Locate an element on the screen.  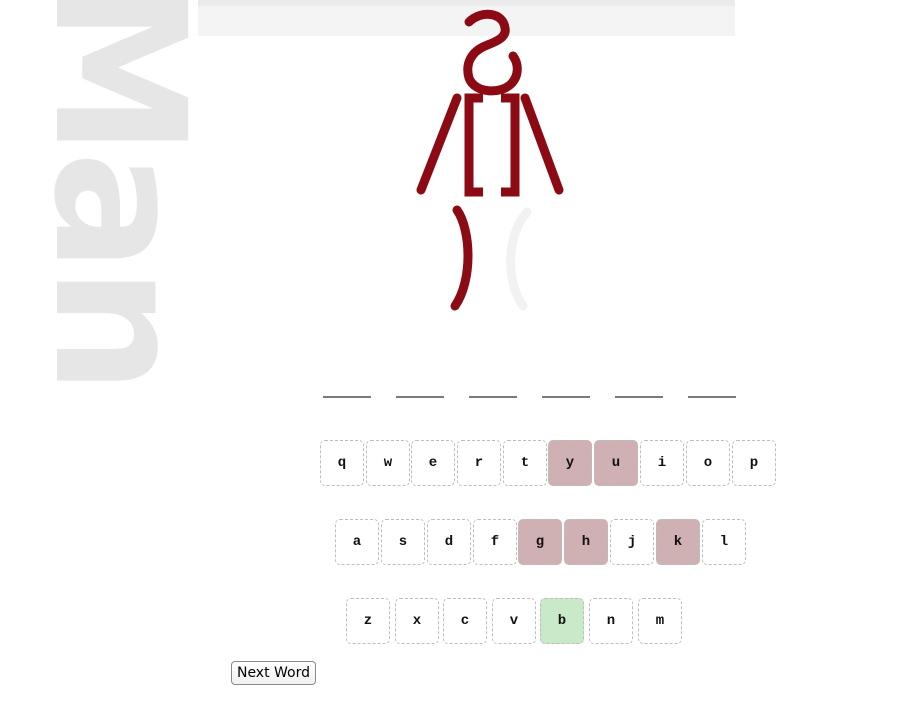
key-o: o is located at coordinates (708, 463).